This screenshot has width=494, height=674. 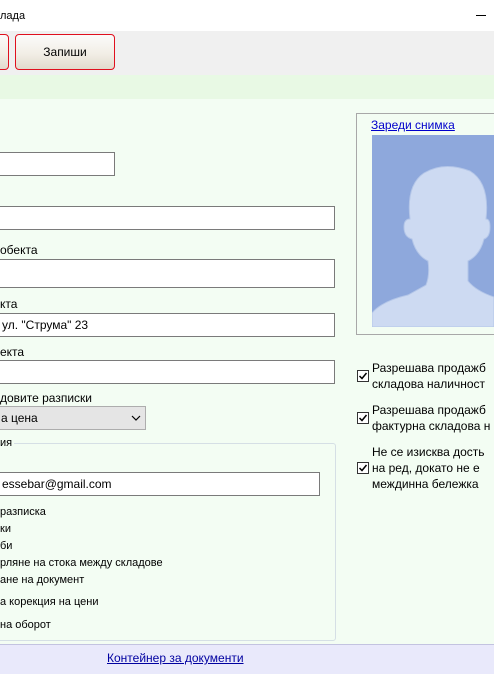 I want to click on info-strip, so click(x=247, y=87).